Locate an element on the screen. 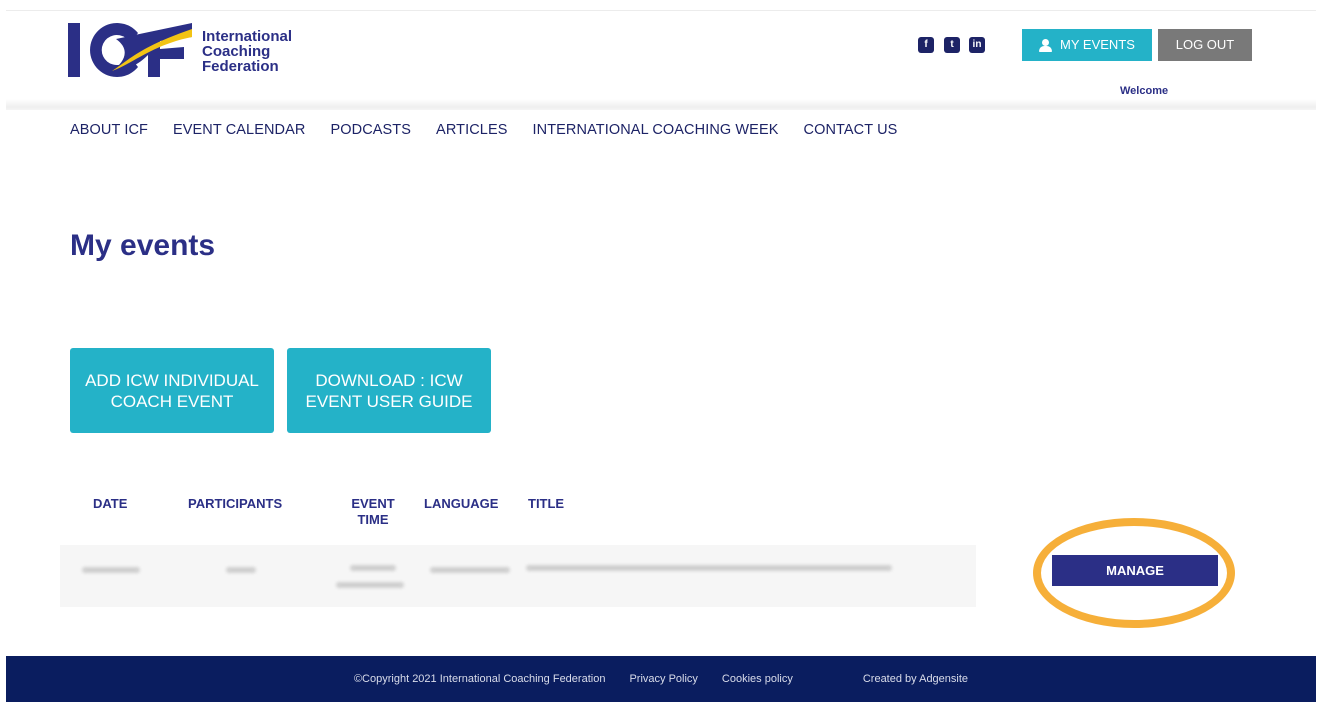  facebook-icon: f is located at coordinates (926, 45).